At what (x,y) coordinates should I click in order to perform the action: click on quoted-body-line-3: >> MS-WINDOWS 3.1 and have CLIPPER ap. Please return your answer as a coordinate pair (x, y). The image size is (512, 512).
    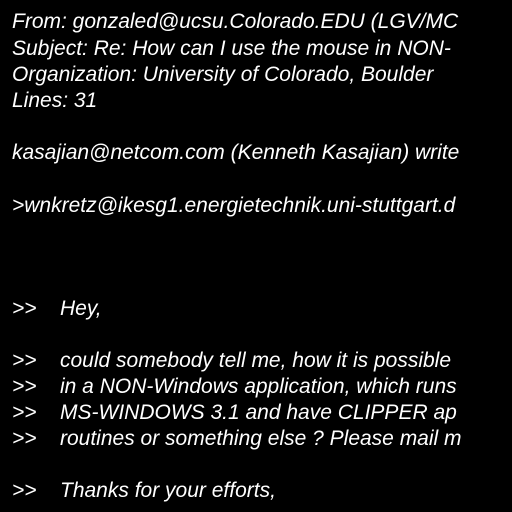
    Looking at the image, I should click on (234, 413).